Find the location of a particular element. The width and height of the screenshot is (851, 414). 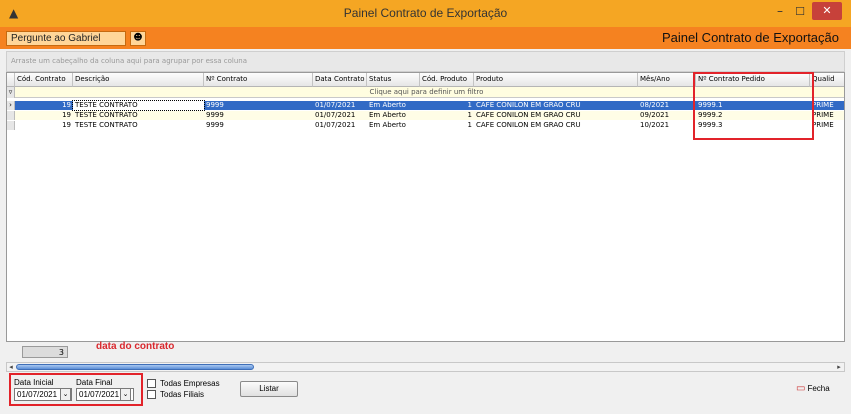

close-form-label: Fecha is located at coordinates (818, 388).